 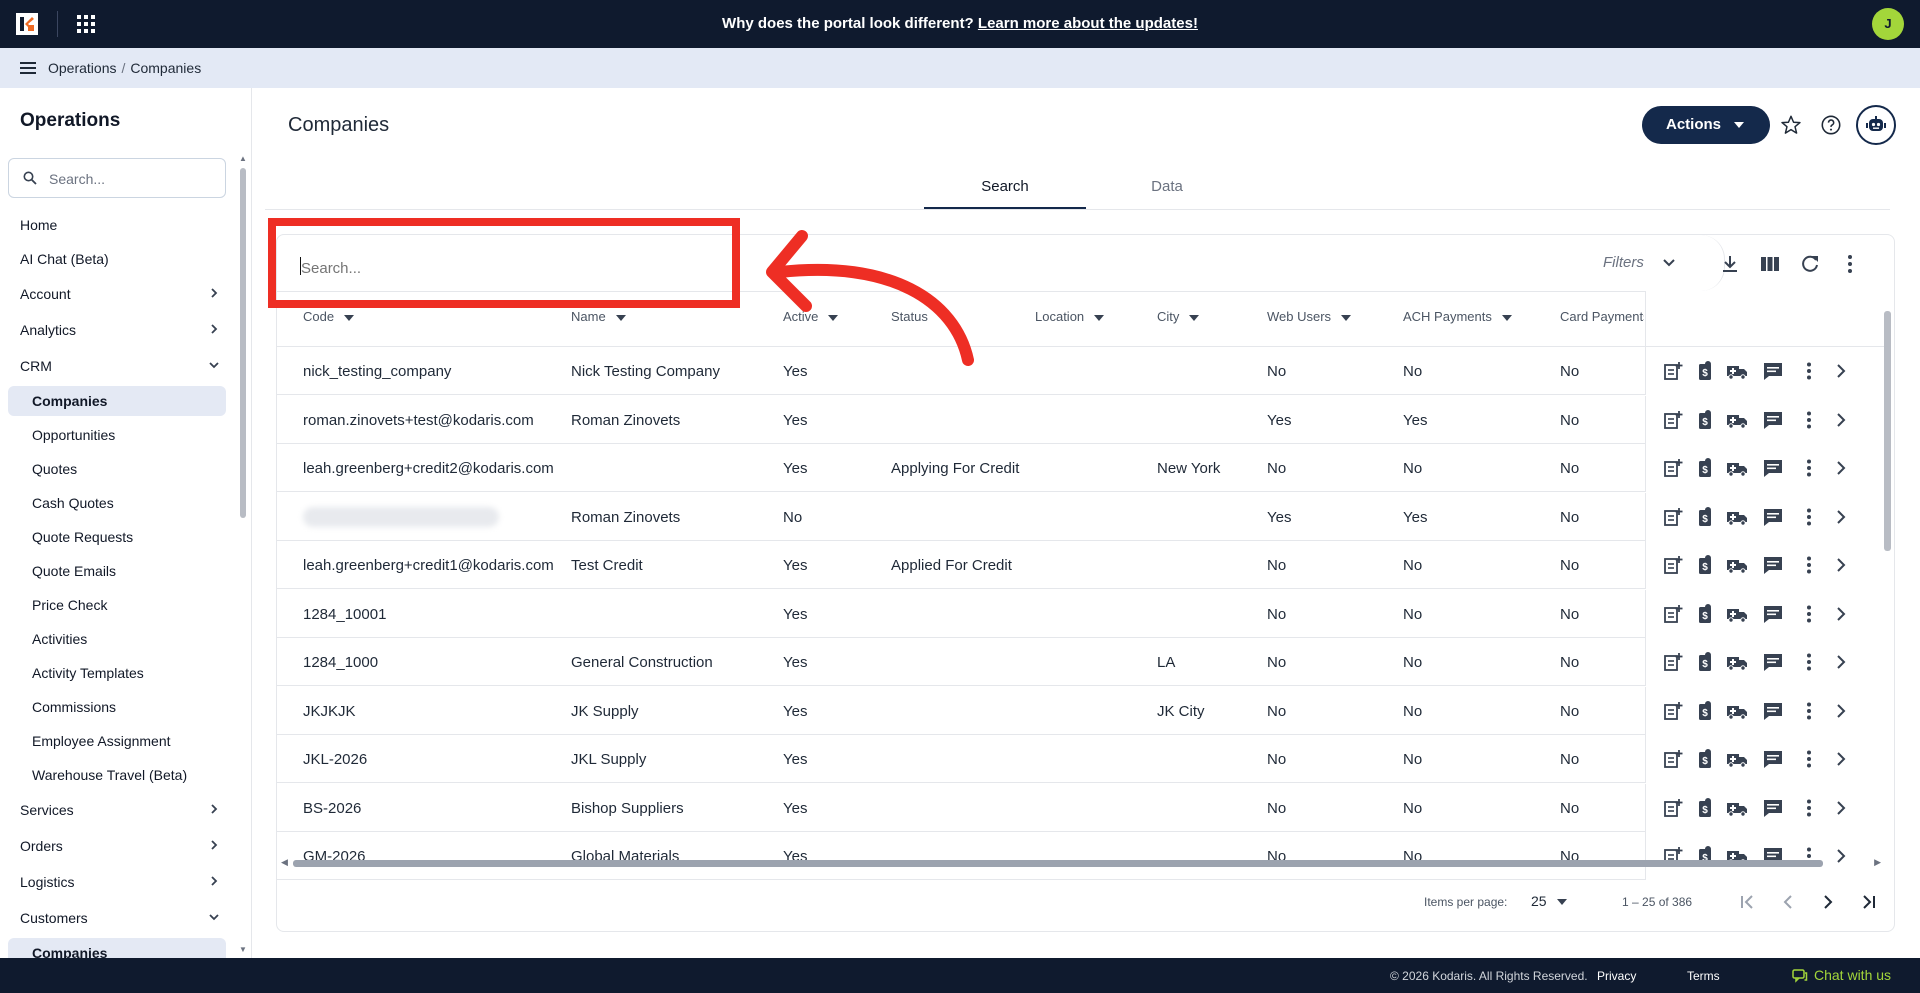 I want to click on refresh-icon, so click(x=1810, y=264).